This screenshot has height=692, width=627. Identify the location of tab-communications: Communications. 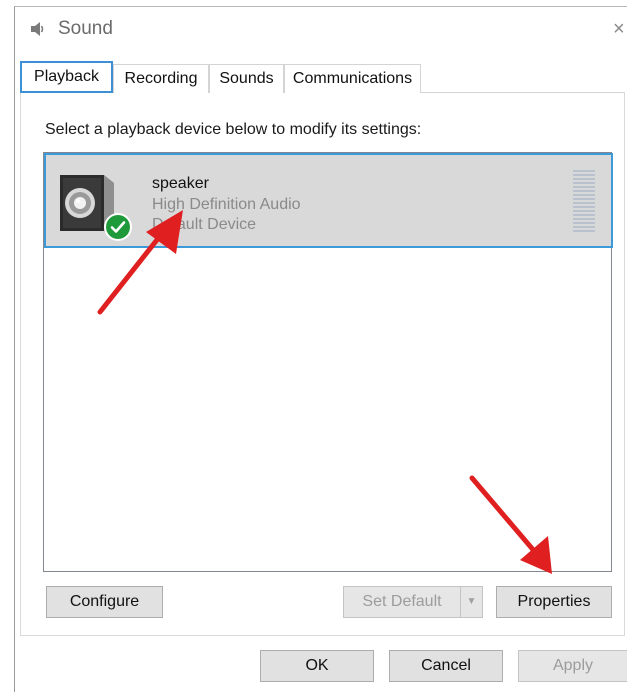
(352, 78).